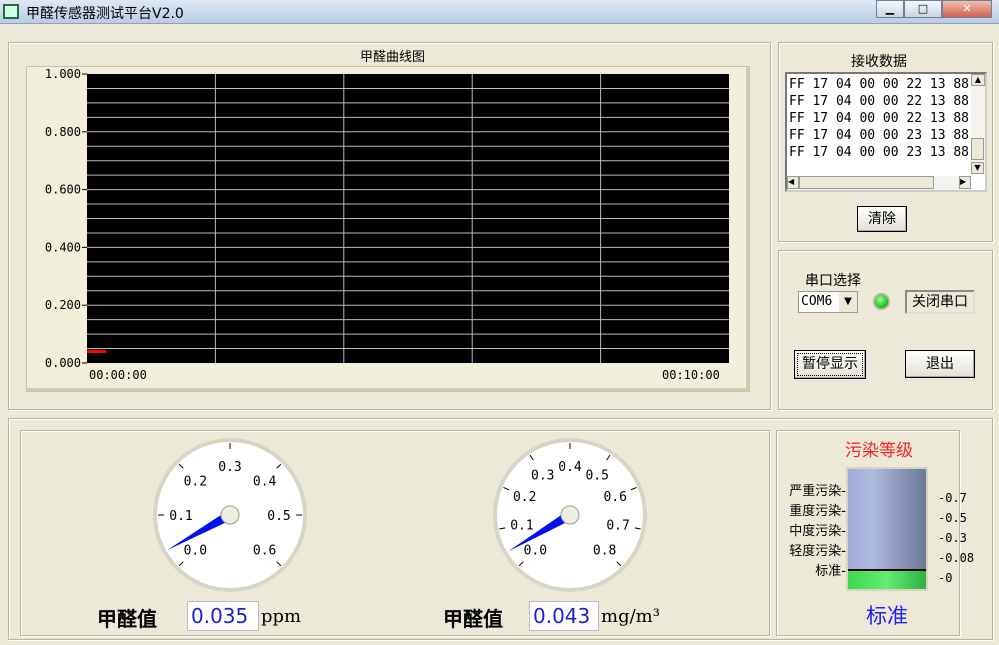 The width and height of the screenshot is (999, 645). I want to click on close-port-button: 关闭串口, so click(940, 302).